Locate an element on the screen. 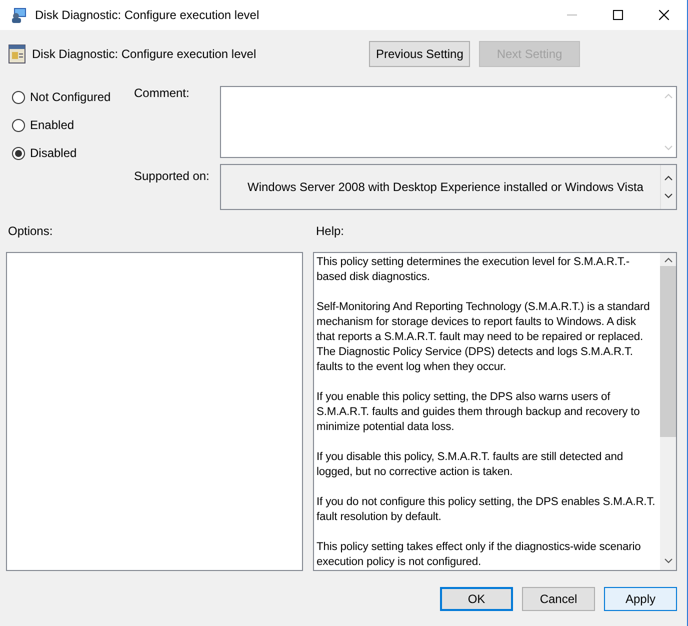 Image resolution: width=688 pixels, height=626 pixels. radio-label: Enabled is located at coordinates (52, 125).